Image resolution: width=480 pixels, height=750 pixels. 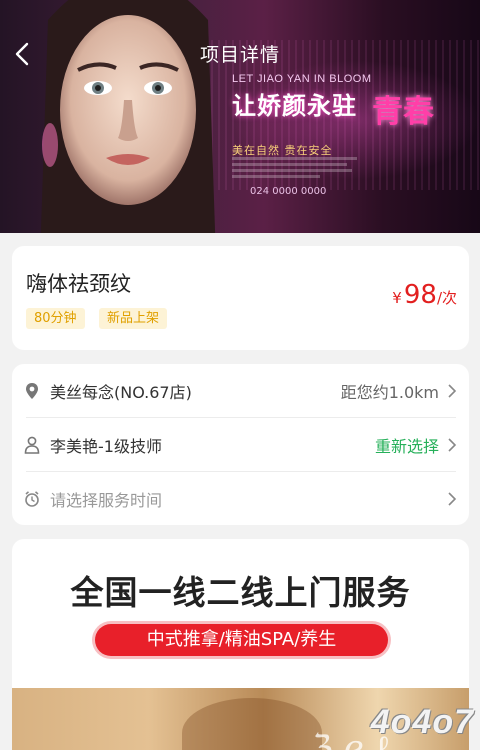 I want to click on product-card: 嗨体祛颈纹 80分钟 新品上架 ¥ 98 /次, so click(x=240, y=298).